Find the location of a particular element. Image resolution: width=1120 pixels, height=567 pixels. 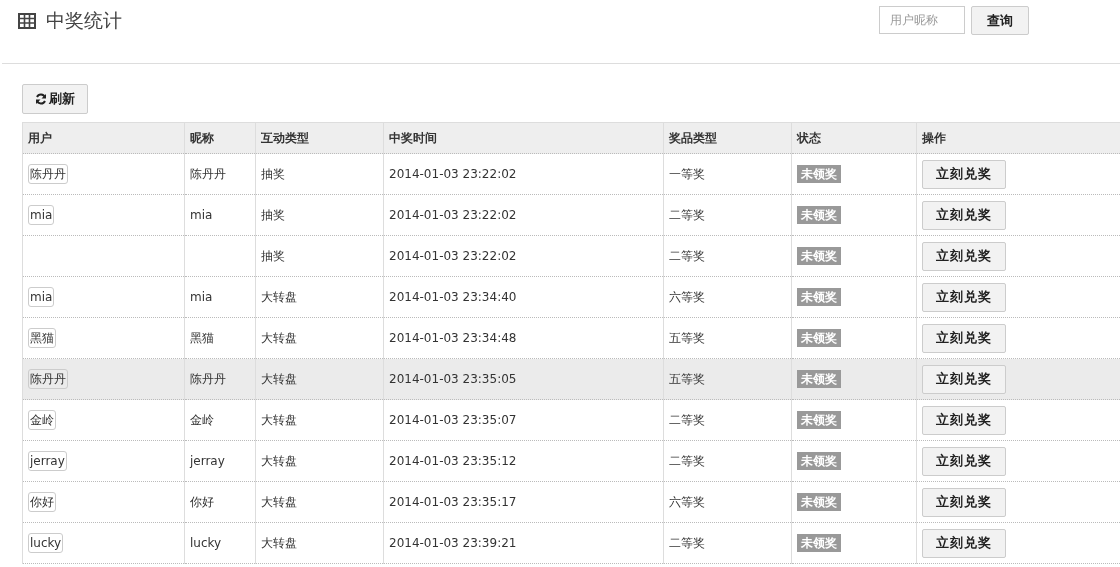

column-header: 互动类型 is located at coordinates (319, 138).